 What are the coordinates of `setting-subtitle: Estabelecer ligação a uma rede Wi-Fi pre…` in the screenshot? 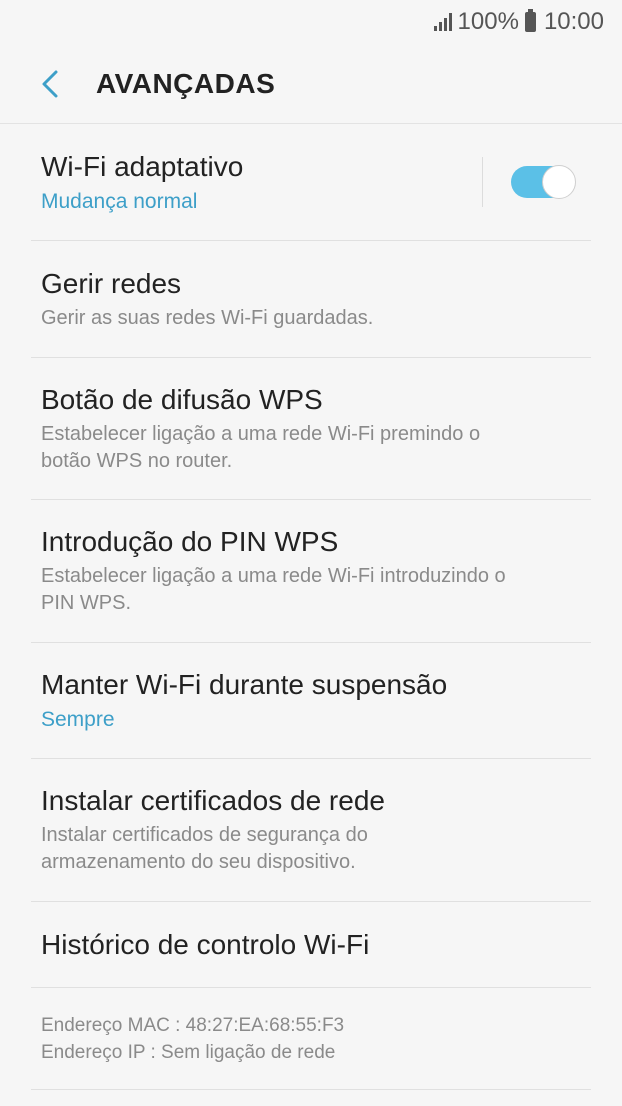 It's located at (311, 448).